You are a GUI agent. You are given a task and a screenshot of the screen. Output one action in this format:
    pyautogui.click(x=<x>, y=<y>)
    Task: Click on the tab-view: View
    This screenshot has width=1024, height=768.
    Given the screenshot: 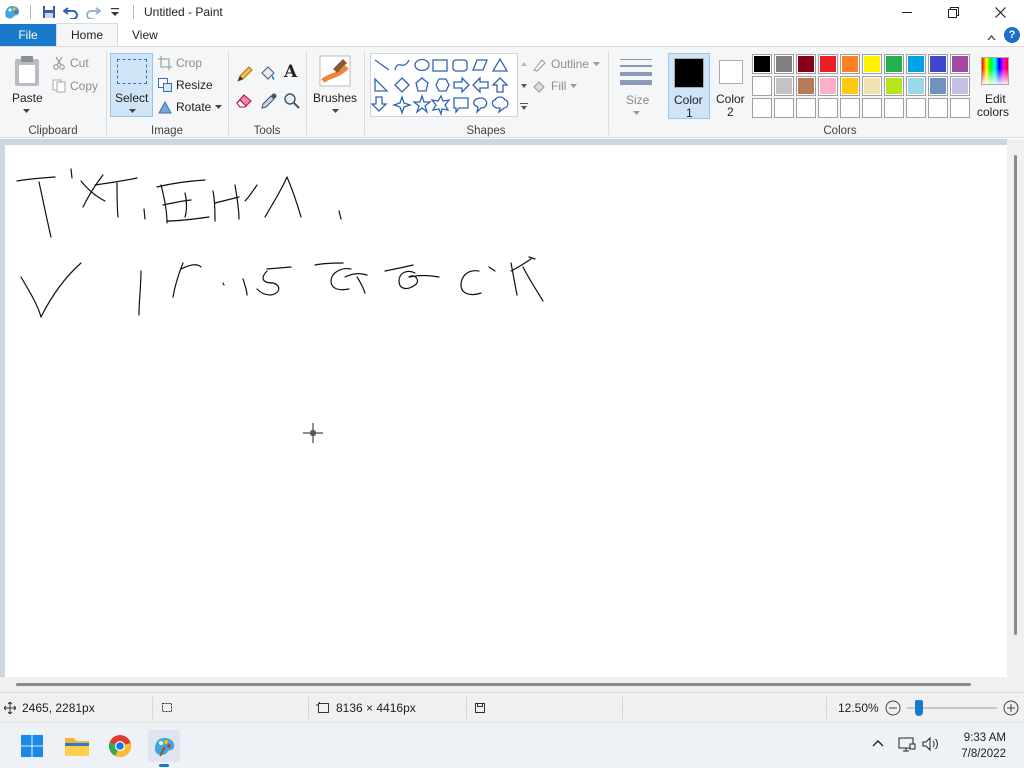 What is the action you would take?
    pyautogui.click(x=145, y=35)
    